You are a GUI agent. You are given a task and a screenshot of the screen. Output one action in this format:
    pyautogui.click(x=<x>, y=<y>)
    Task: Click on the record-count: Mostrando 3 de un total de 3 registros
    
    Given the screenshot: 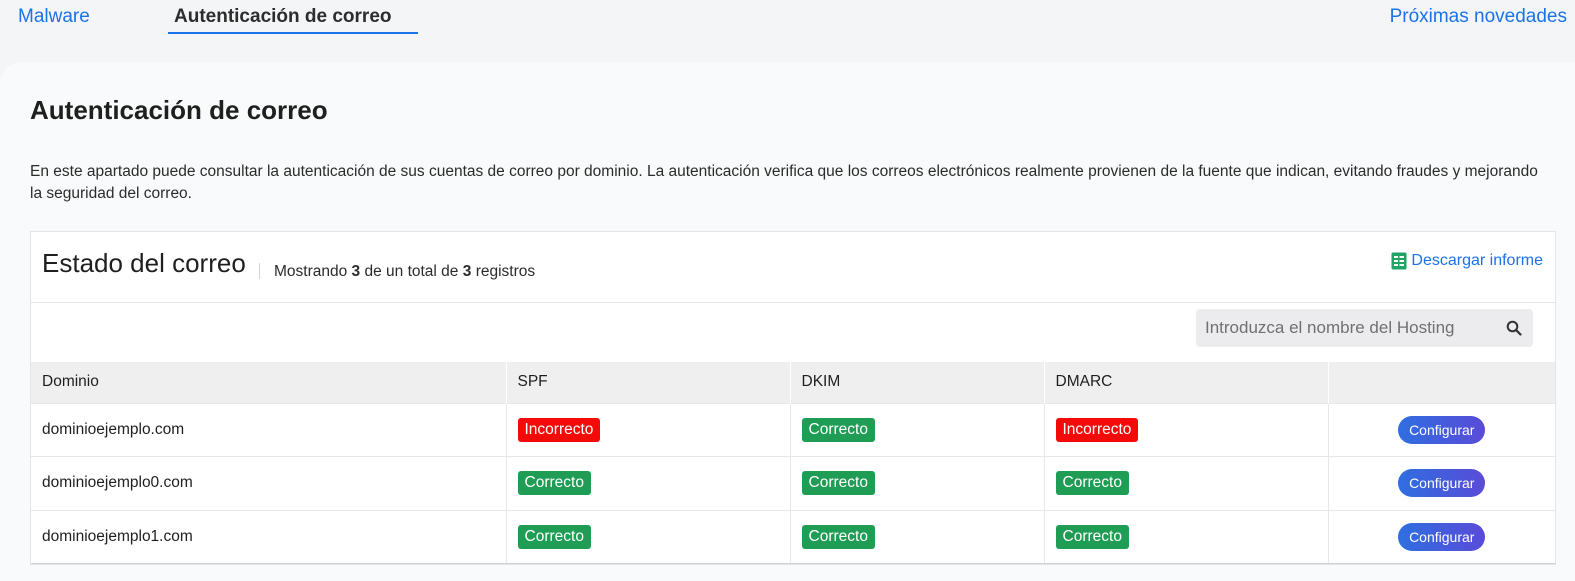 What is the action you would take?
    pyautogui.click(x=404, y=272)
    